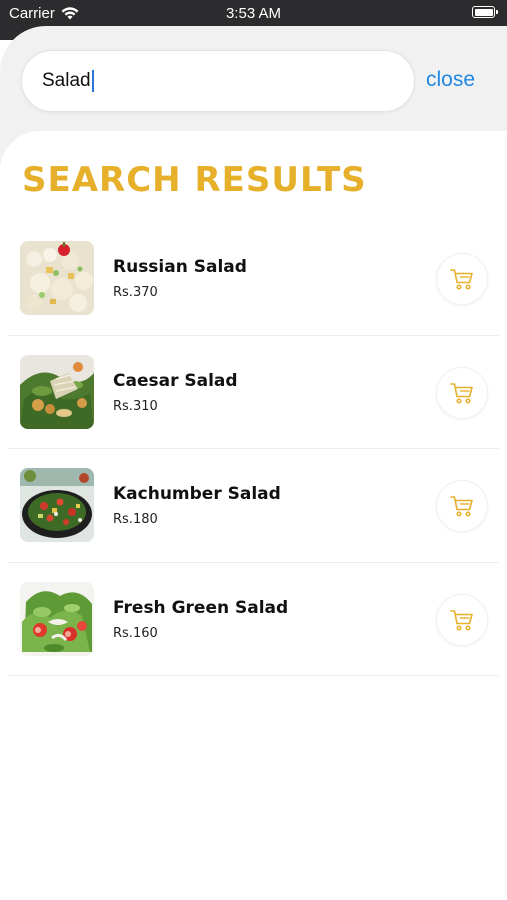  What do you see at coordinates (180, 267) in the screenshot?
I see `item-name: Russian Salad` at bounding box center [180, 267].